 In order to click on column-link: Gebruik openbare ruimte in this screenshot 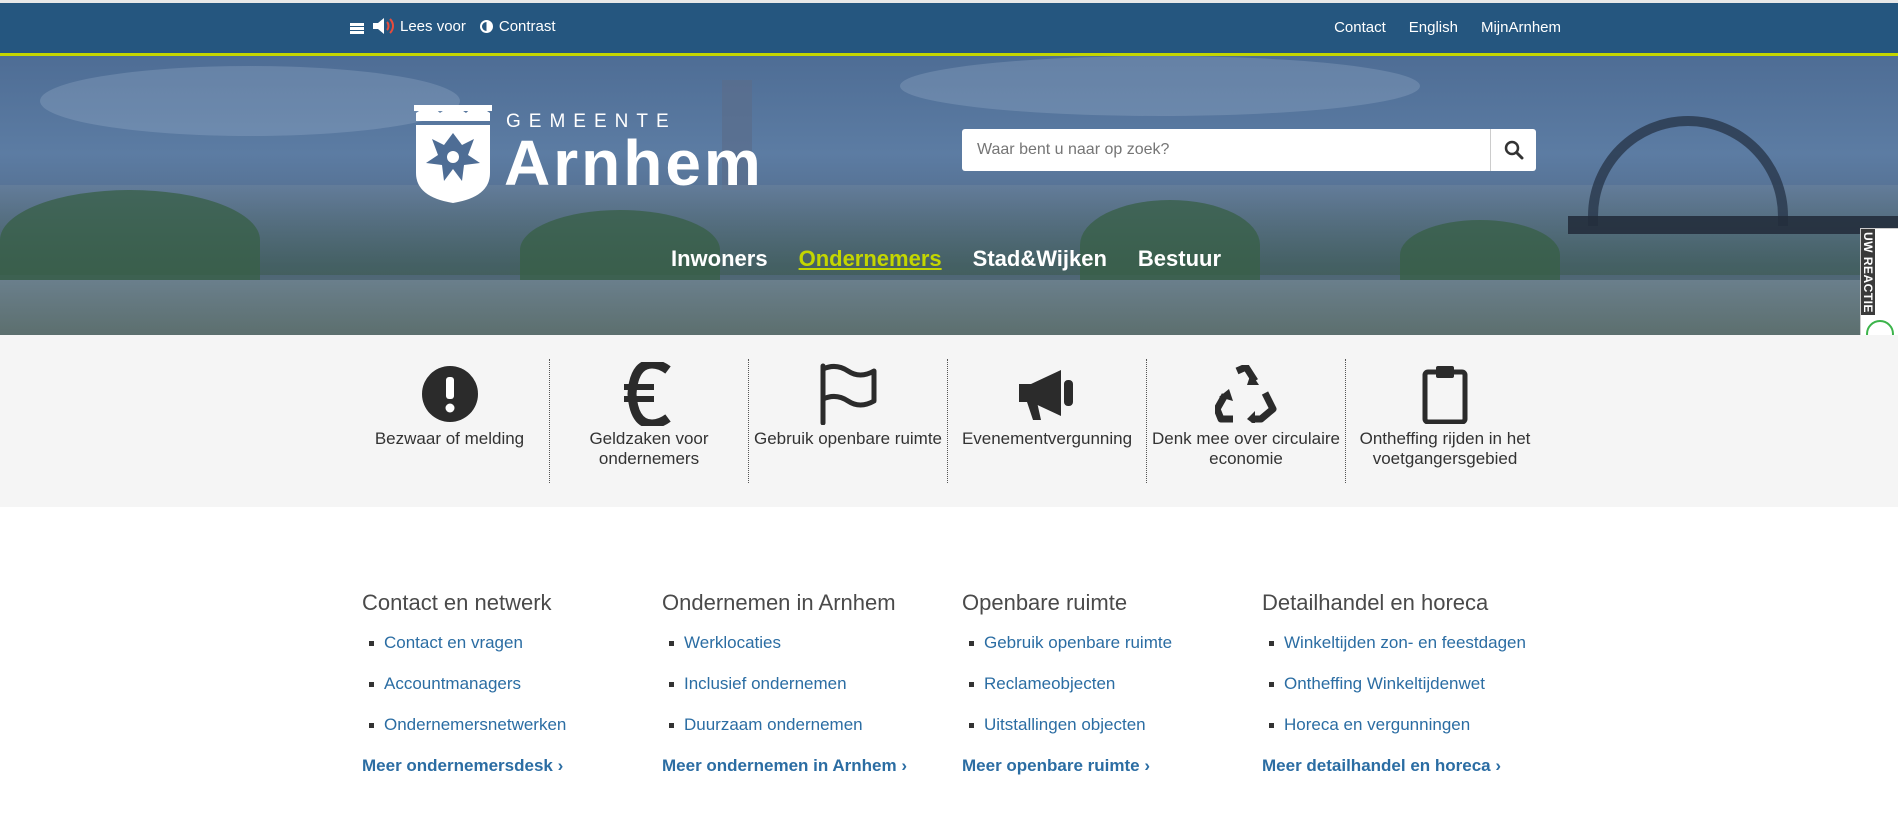, I will do `click(1078, 642)`.